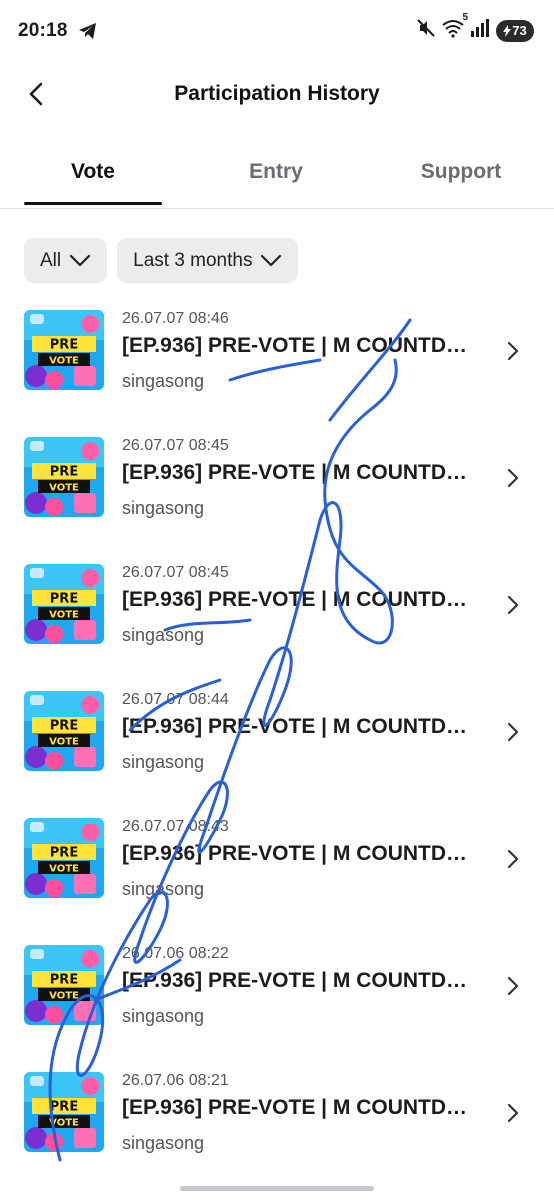  I want to click on tab-support: Support, so click(461, 172).